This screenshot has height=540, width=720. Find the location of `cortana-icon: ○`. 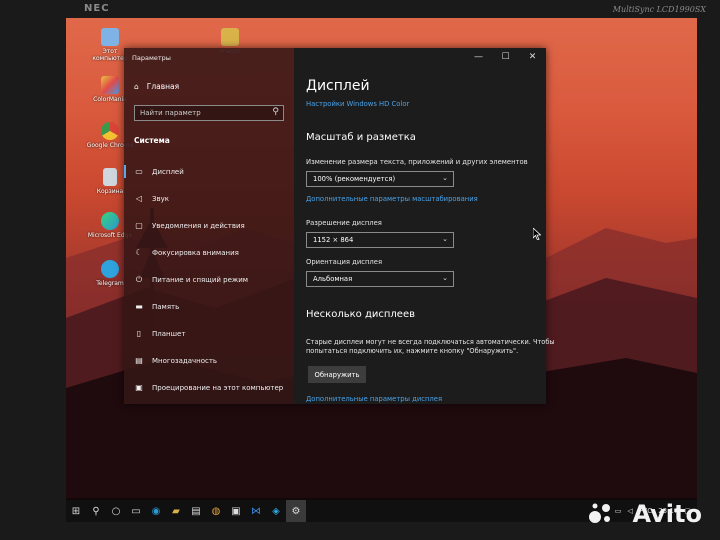

cortana-icon: ○ is located at coordinates (116, 511).